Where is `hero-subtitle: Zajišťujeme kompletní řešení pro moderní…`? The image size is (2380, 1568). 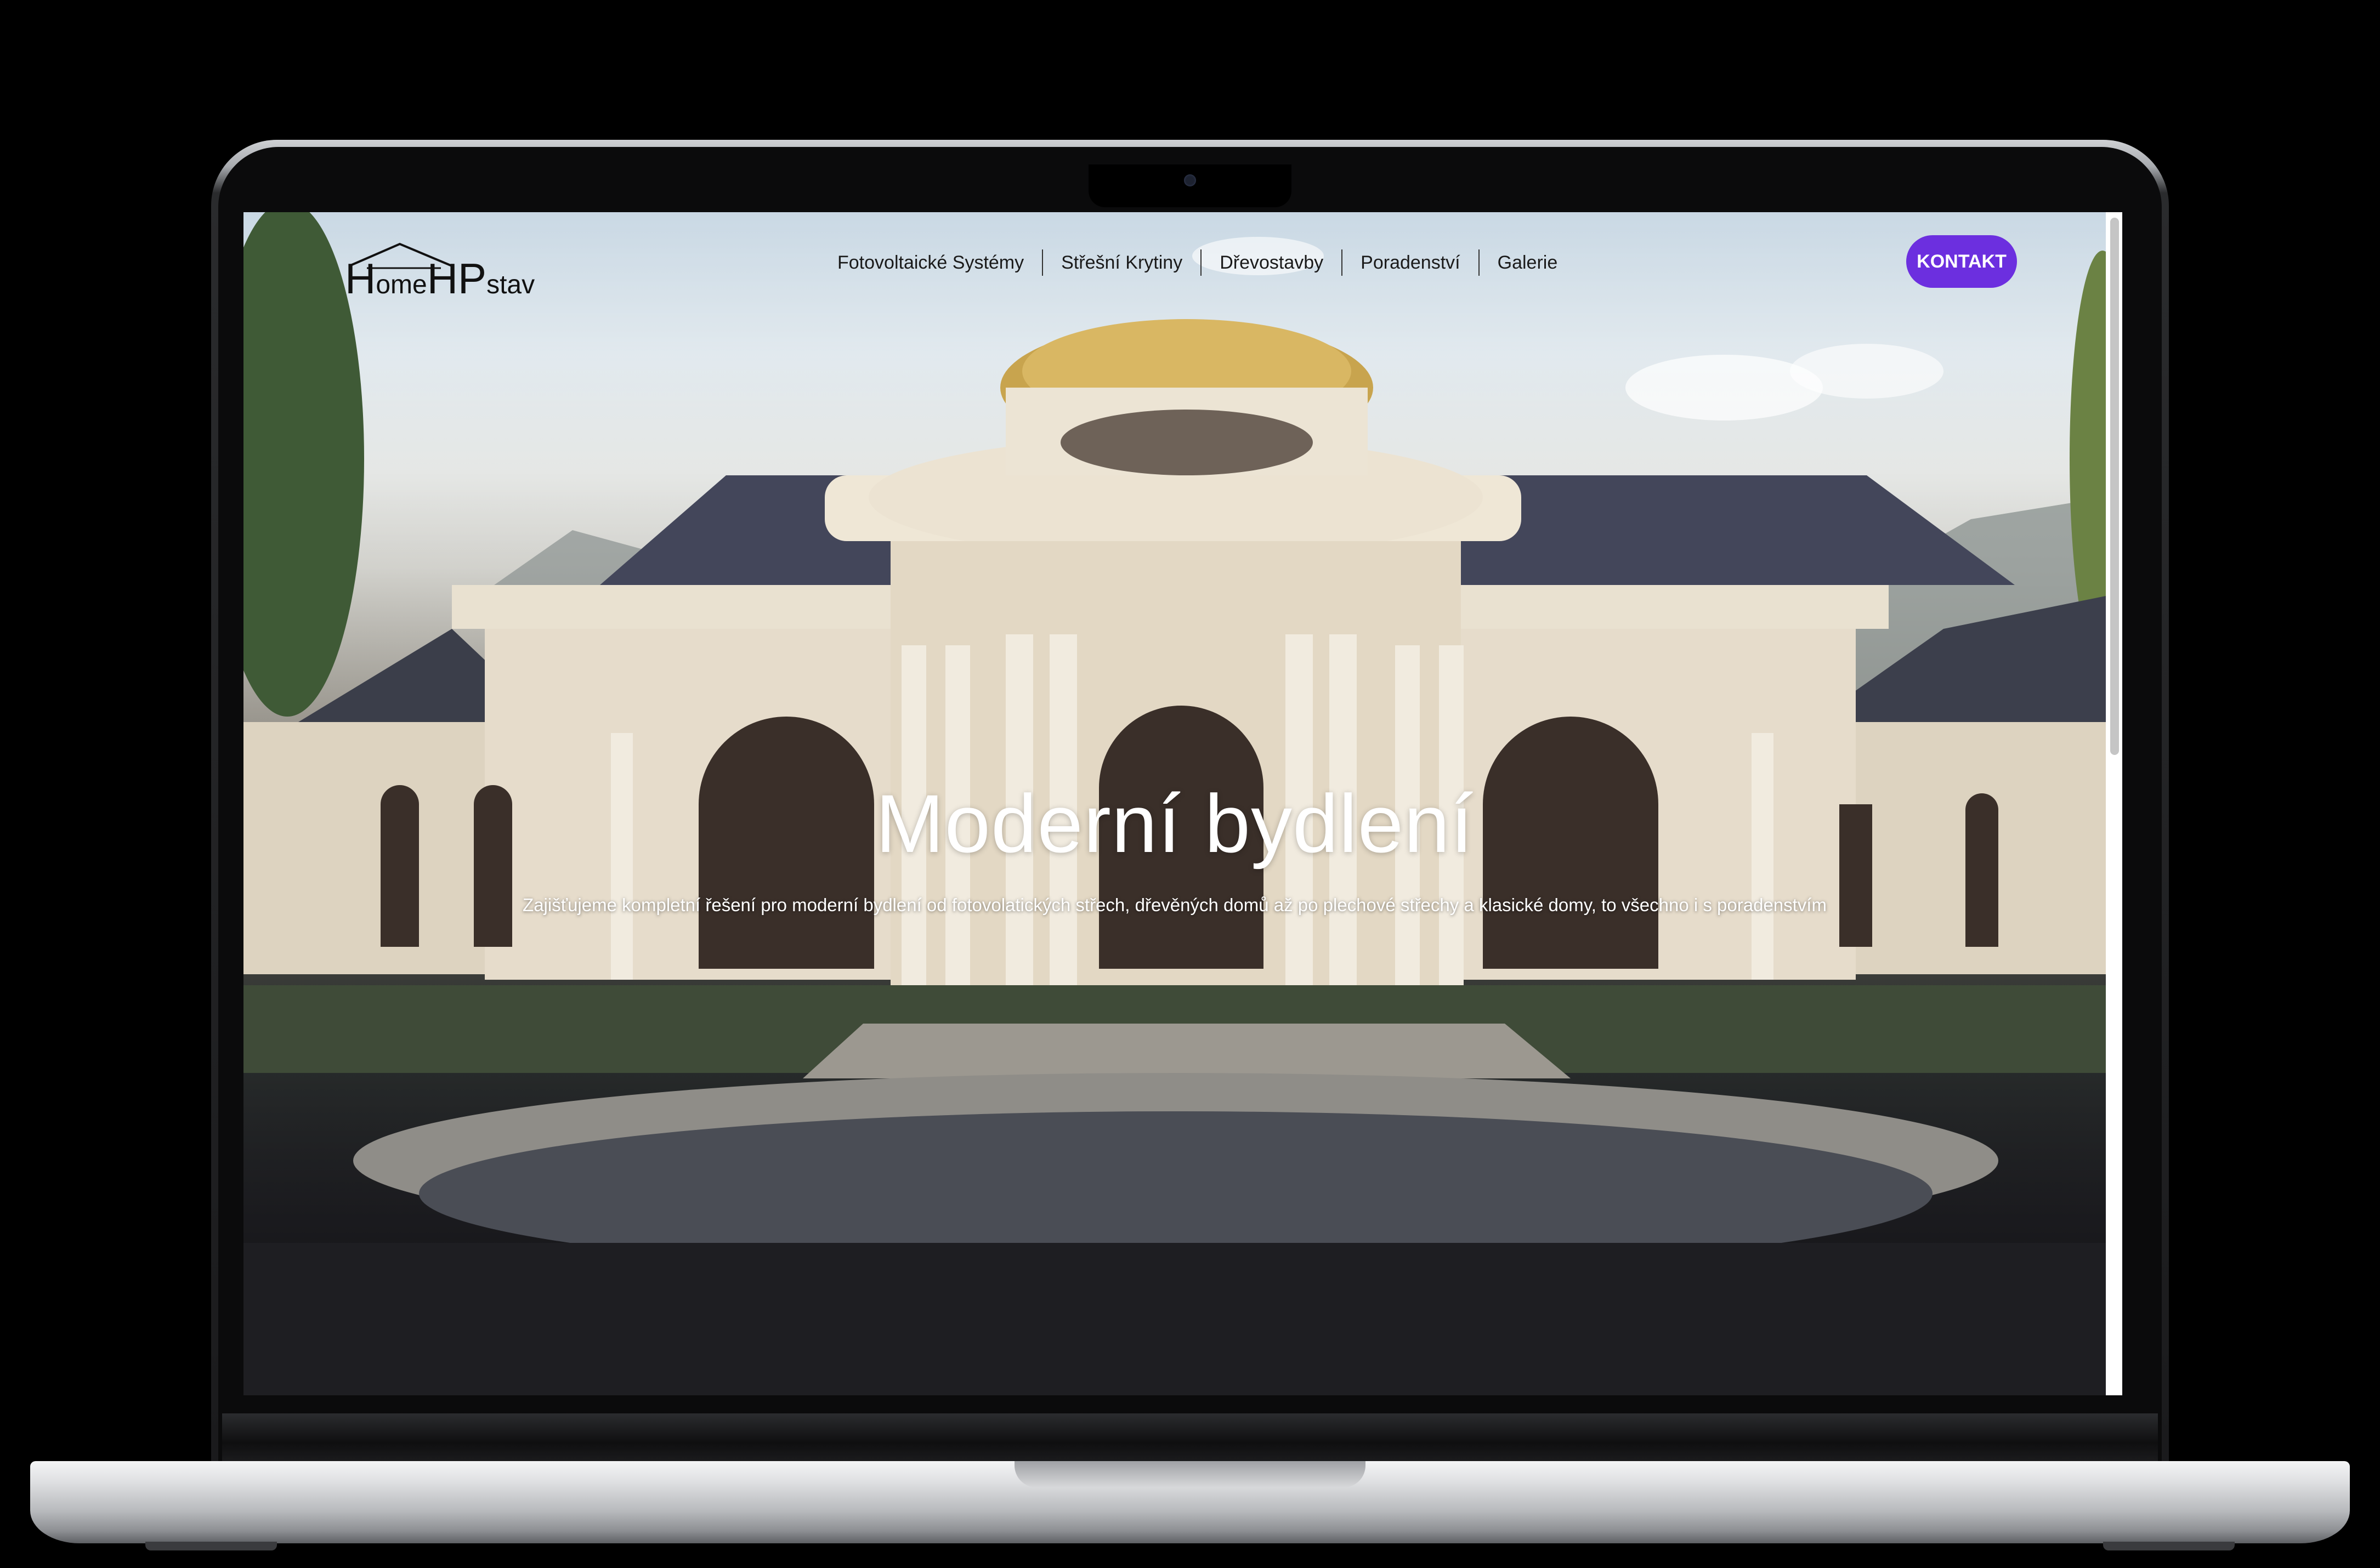 hero-subtitle: Zajišťujeme kompletní řešení pro moderní… is located at coordinates (1175, 905).